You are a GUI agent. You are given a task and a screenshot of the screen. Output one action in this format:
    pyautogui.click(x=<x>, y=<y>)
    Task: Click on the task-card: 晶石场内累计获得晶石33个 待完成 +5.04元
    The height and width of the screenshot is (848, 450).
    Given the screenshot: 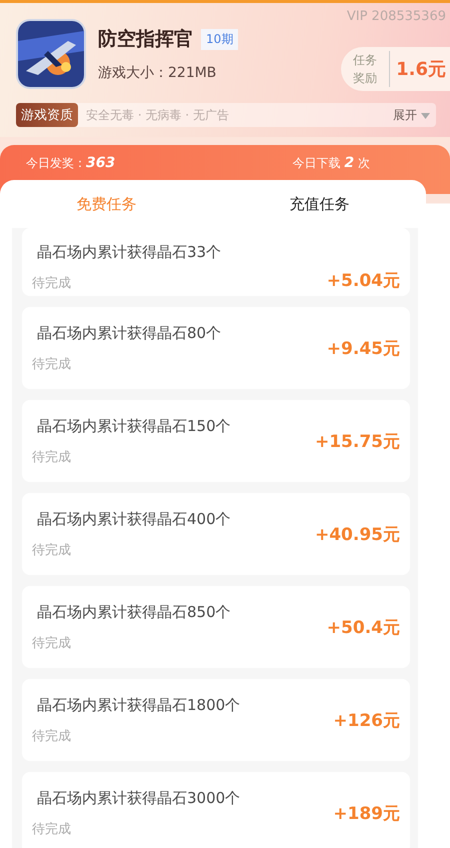 What is the action you would take?
    pyautogui.click(x=216, y=262)
    